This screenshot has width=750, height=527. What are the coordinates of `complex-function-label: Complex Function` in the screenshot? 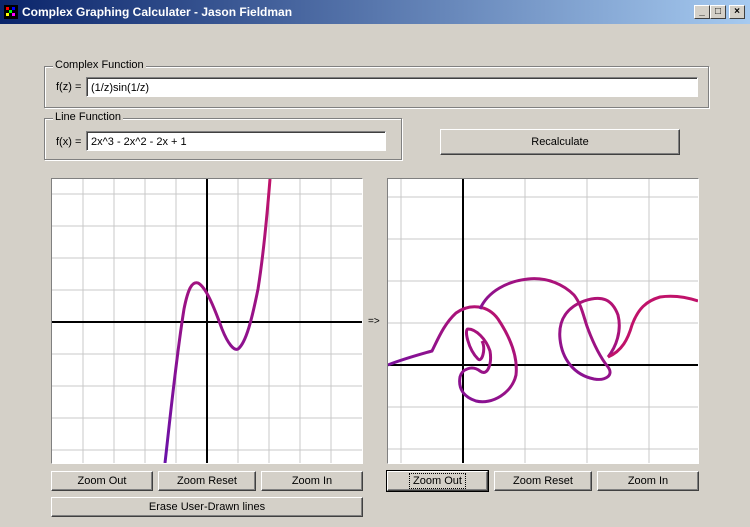 It's located at (99, 65).